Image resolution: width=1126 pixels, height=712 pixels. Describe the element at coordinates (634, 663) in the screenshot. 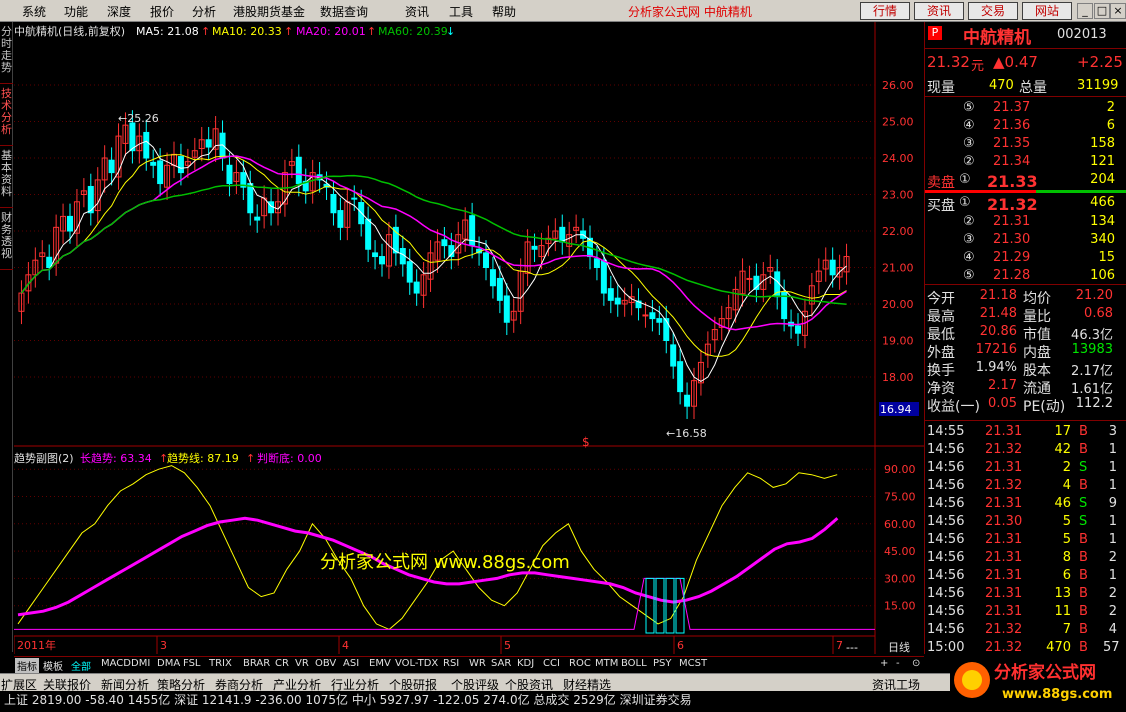

I see `indicator-tab: BOLL` at that location.